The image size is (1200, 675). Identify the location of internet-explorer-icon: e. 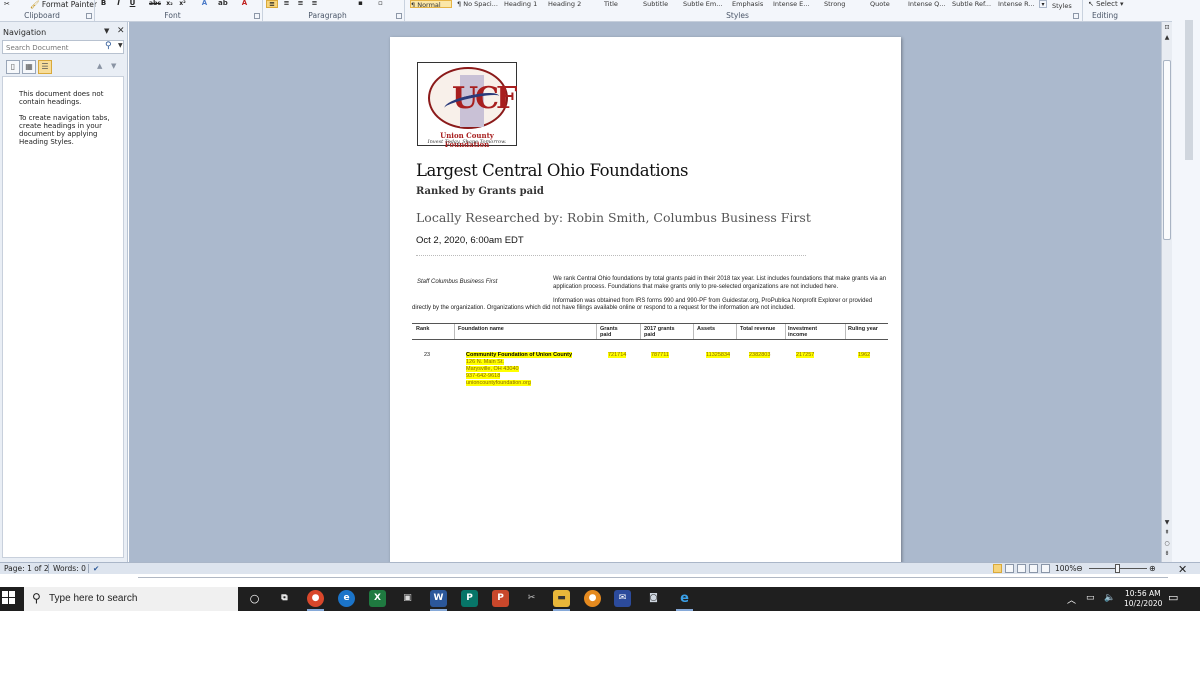
(684, 598).